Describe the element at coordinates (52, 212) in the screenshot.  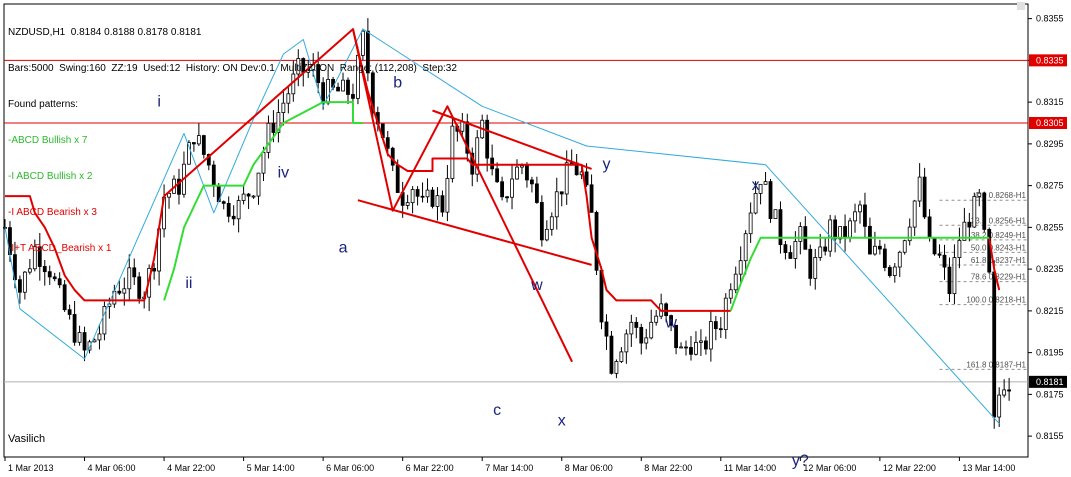
I see `pattern-i-abcd-bearish: -I ABCD Bearish x 3` at that location.